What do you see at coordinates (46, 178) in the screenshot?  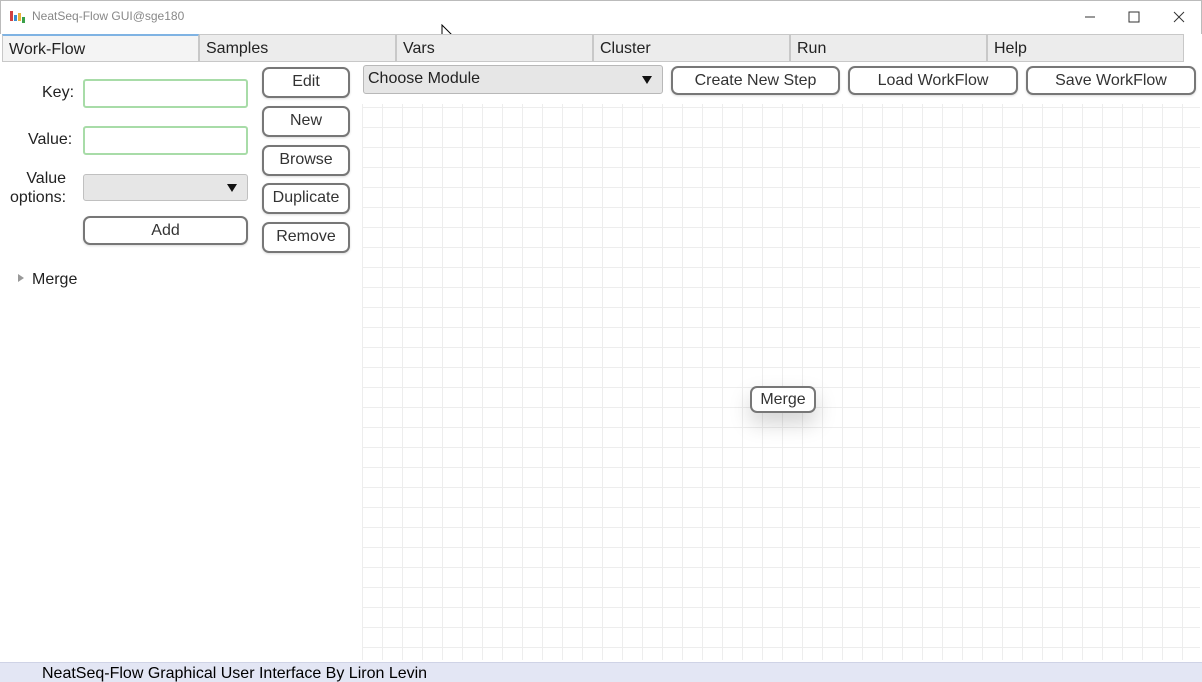 I see `value-options-label-line1: Value` at bounding box center [46, 178].